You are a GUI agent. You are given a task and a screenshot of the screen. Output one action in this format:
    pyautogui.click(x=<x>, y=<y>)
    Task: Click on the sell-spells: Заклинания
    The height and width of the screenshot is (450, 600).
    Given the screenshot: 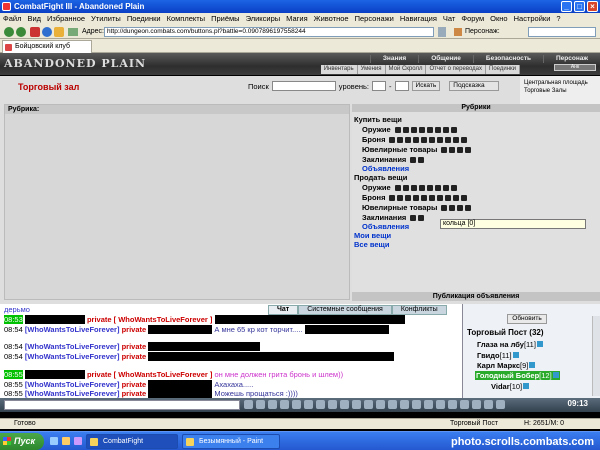 What is the action you would take?
    pyautogui.click(x=393, y=217)
    